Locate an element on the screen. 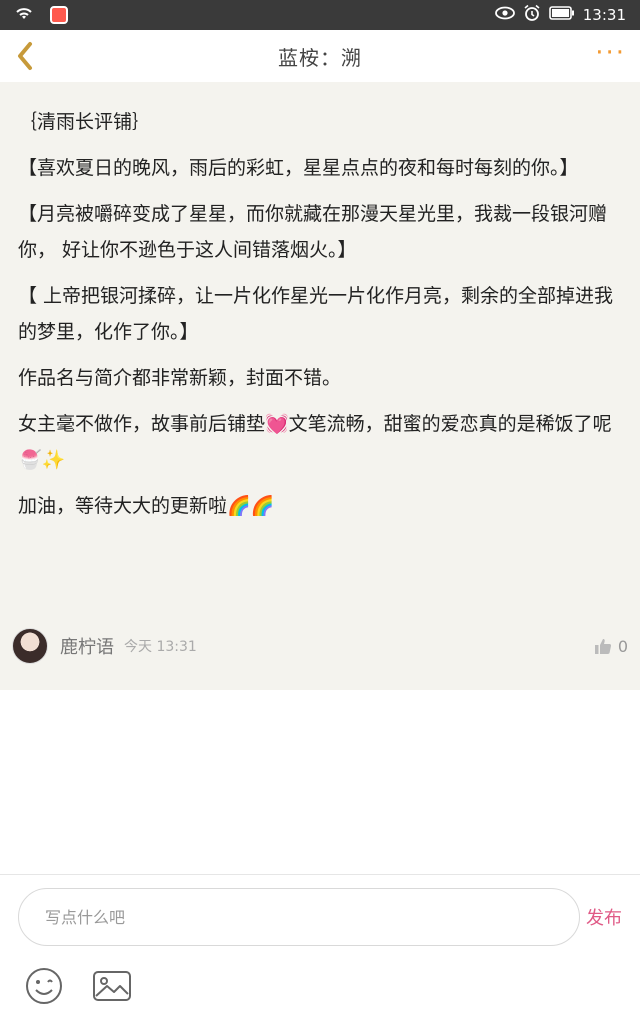 Image resolution: width=640 pixels, height=1024 pixels. comment-input is located at coordinates (312, 917).